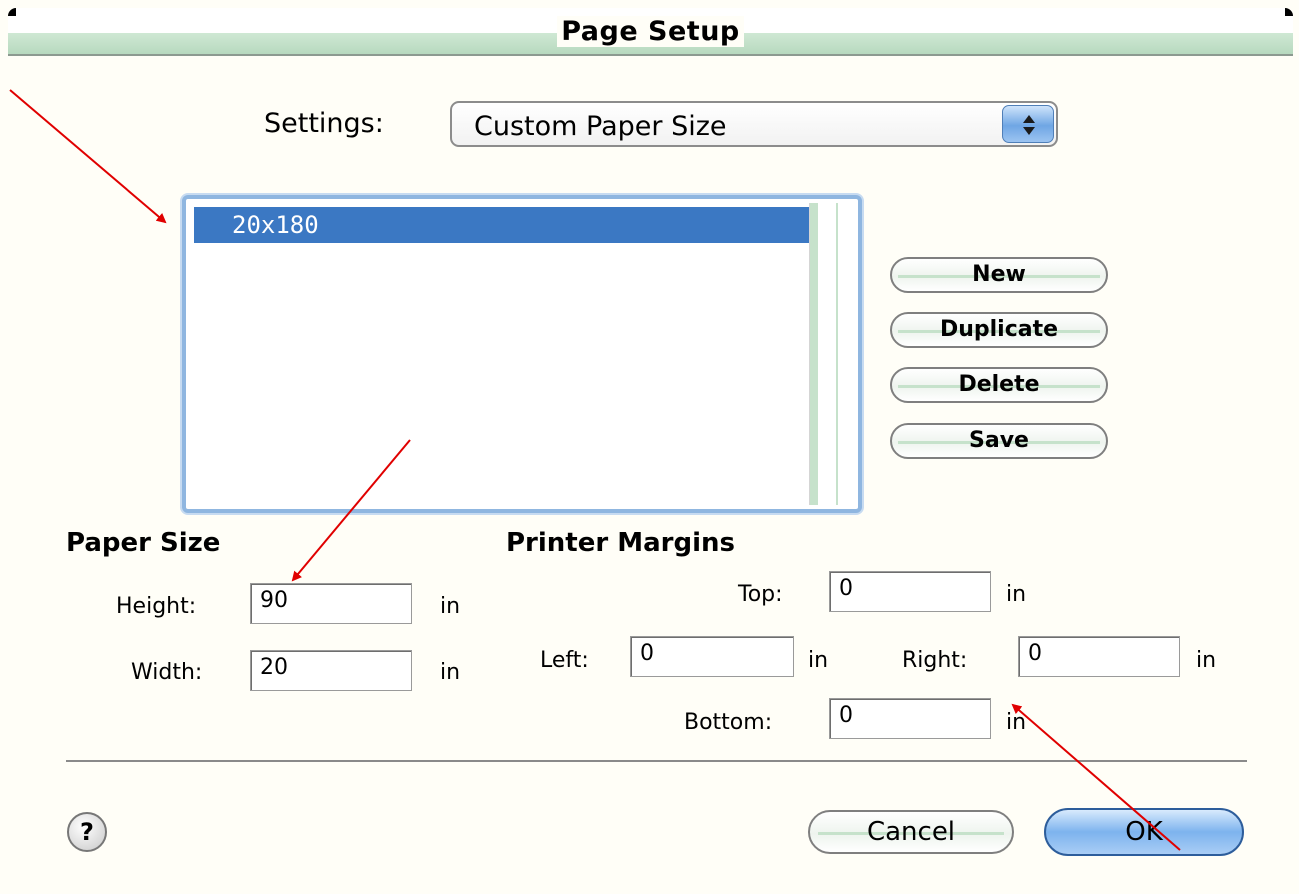  Describe the element at coordinates (87, 832) in the screenshot. I see `help-button: ?` at that location.